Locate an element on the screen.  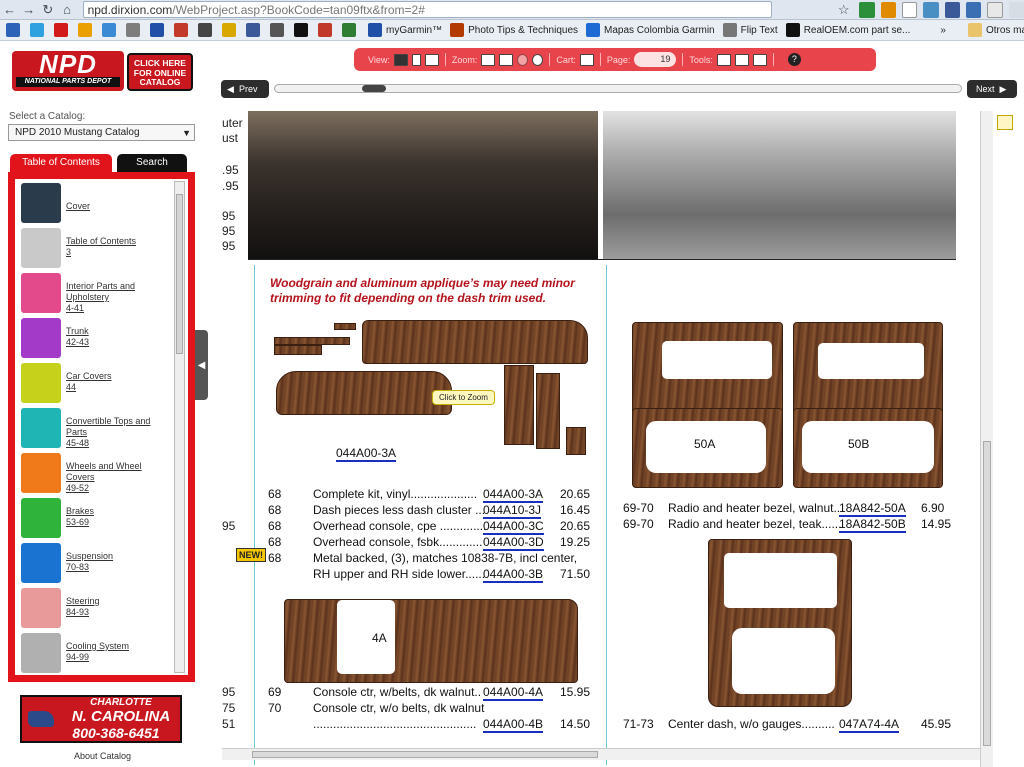
toc-item: Car Covers 44 is located at coordinates (96, 385).